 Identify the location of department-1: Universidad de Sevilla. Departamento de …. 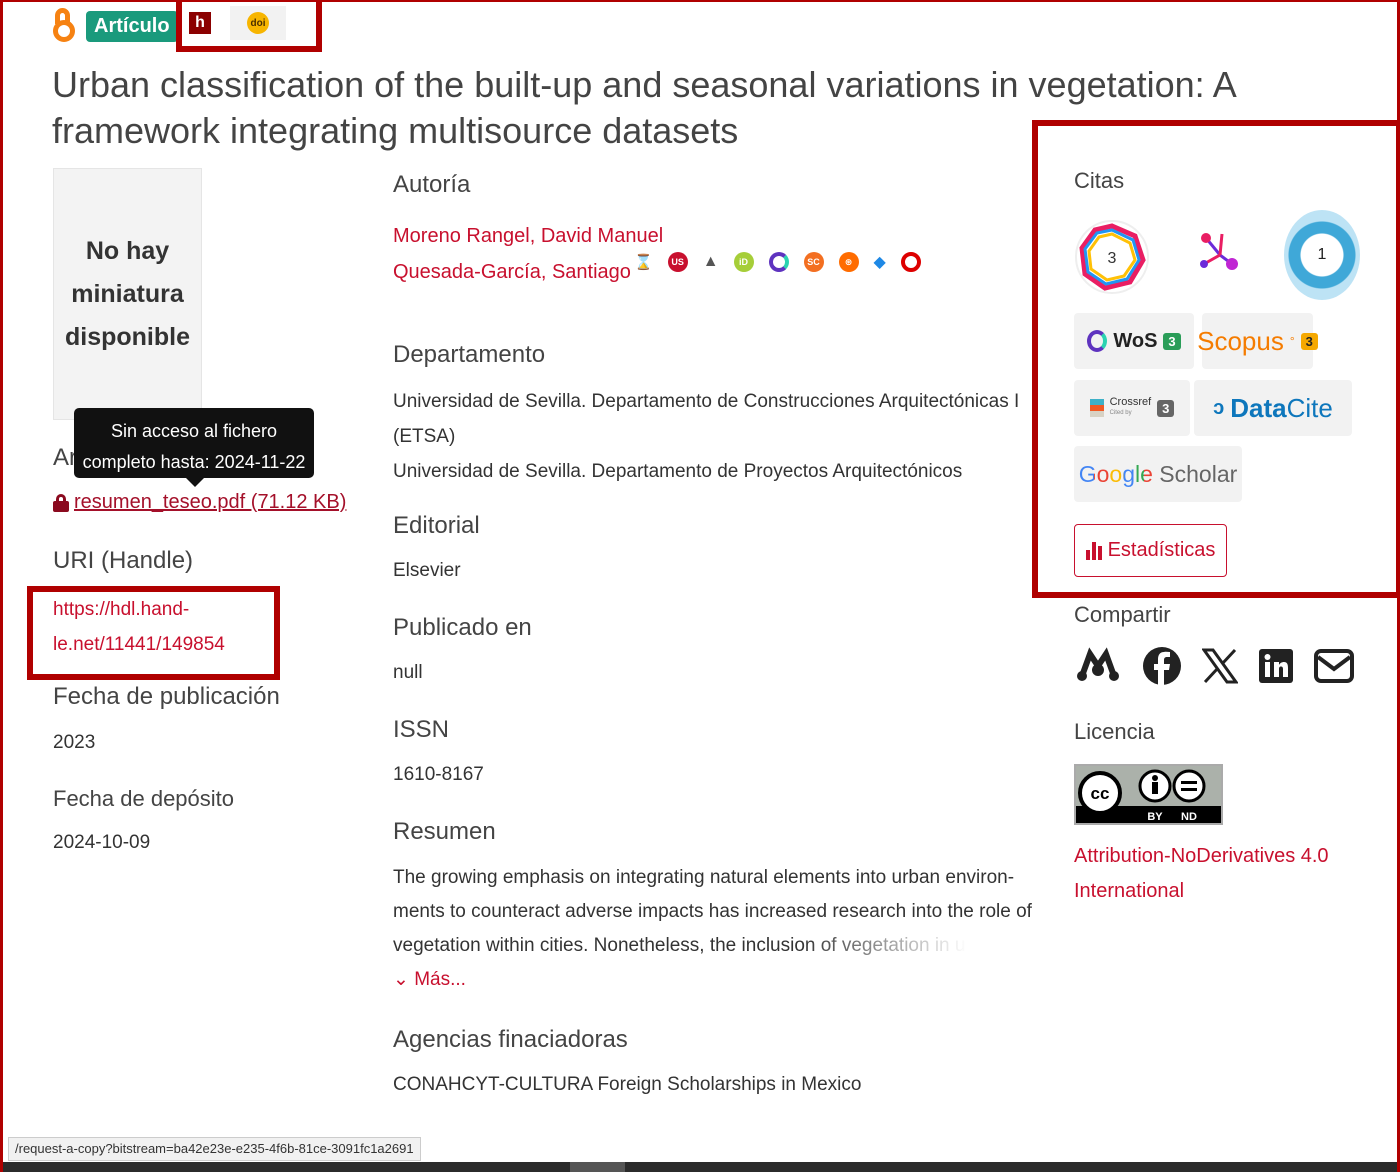
(706, 401).